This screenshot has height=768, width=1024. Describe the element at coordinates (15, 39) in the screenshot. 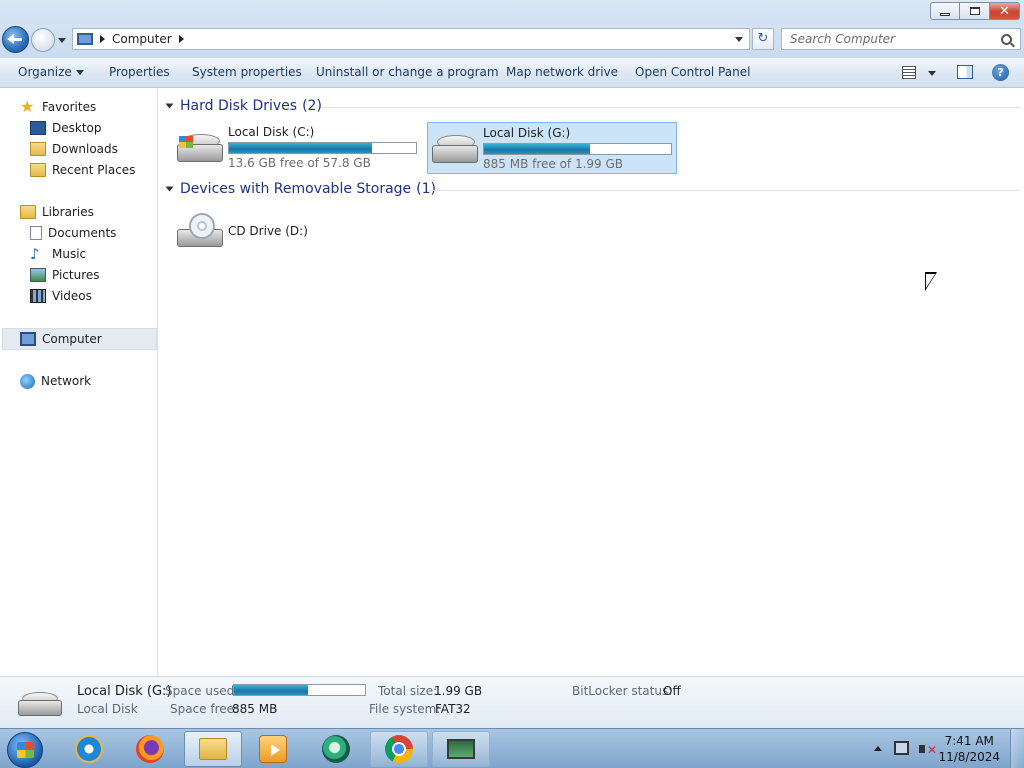

I see `back-button` at that location.